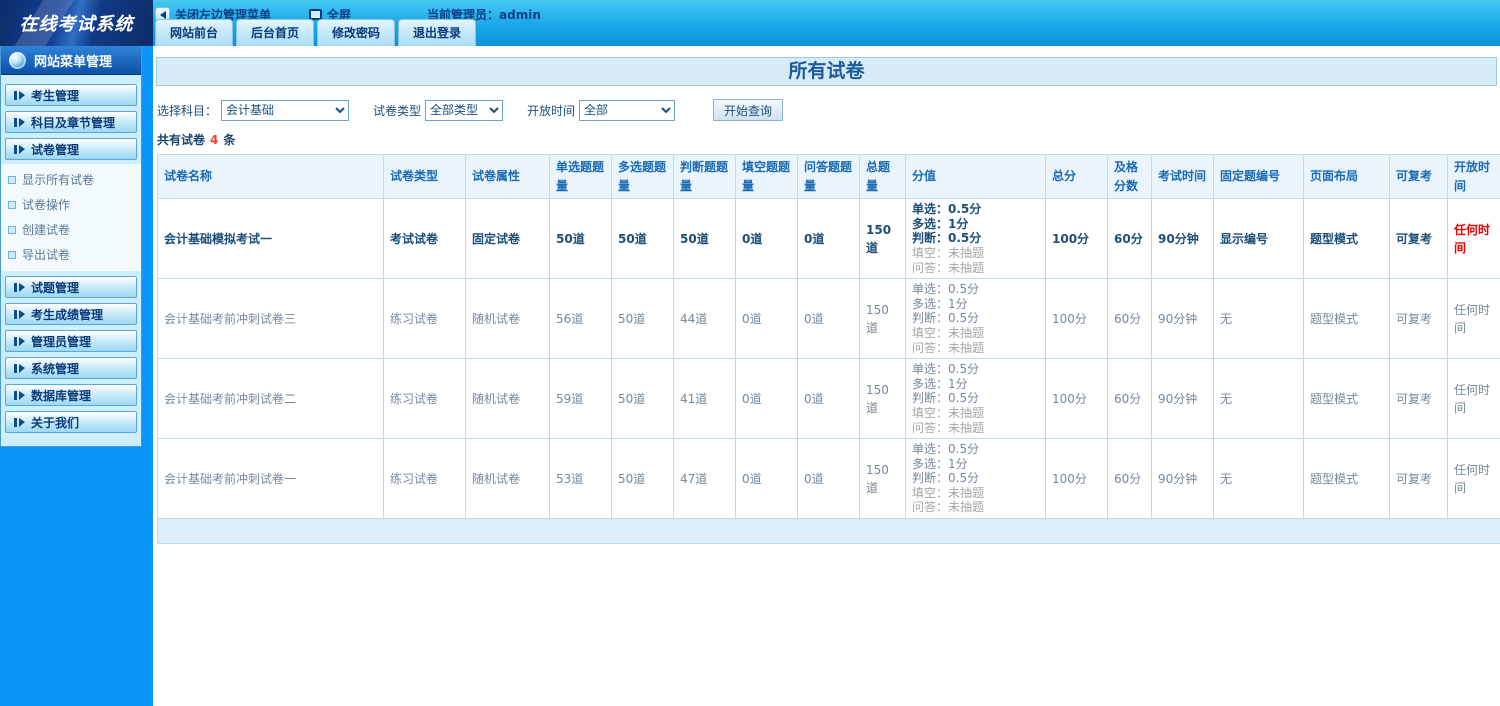  Describe the element at coordinates (55, 149) in the screenshot. I see `sidebar-section-label: 试卷管理` at that location.